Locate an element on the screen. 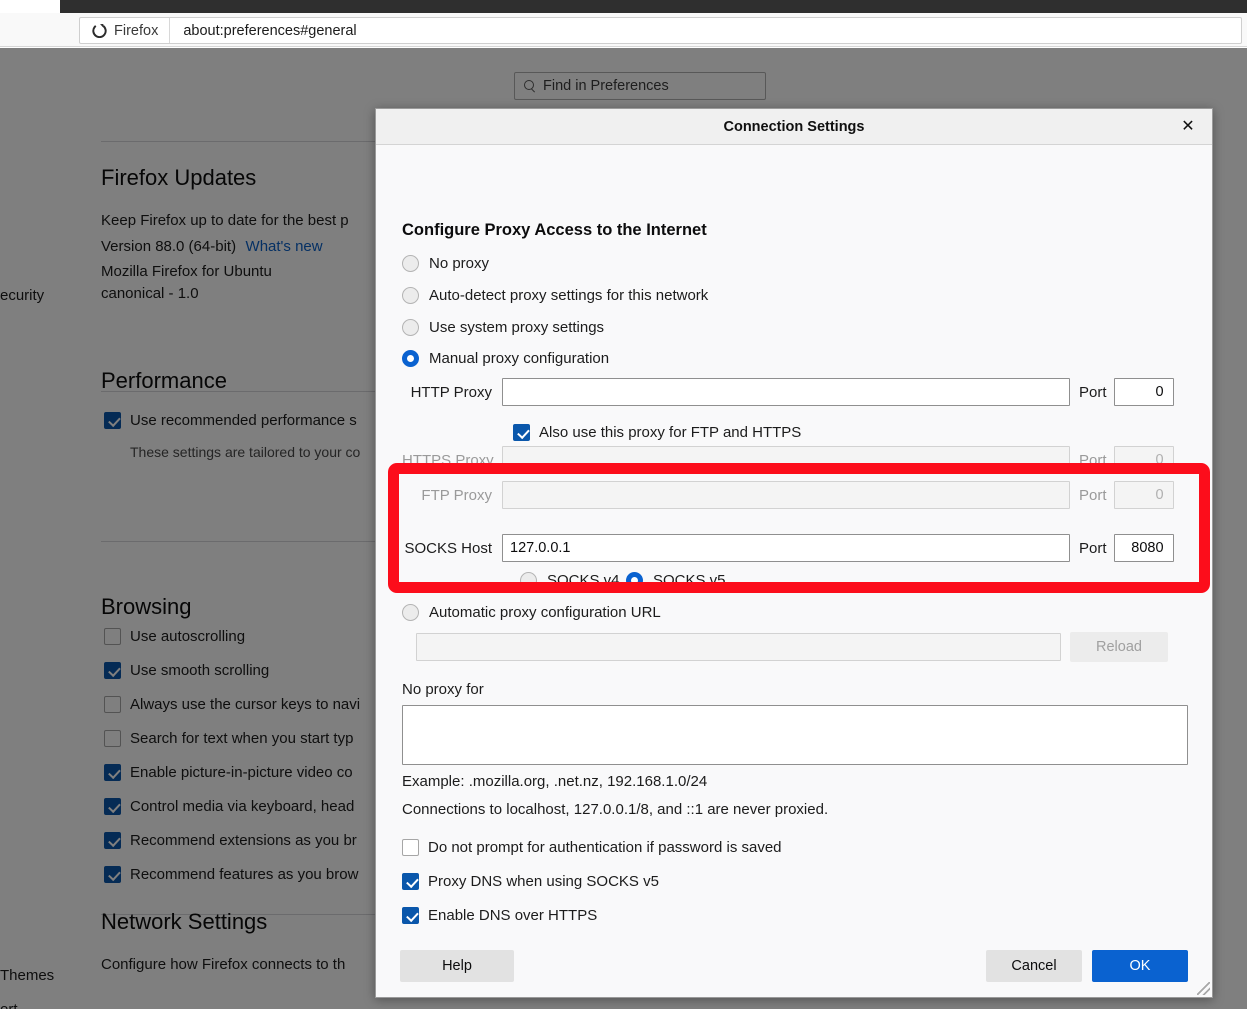  radio-label: Automatic proxy configuration URL is located at coordinates (545, 612).